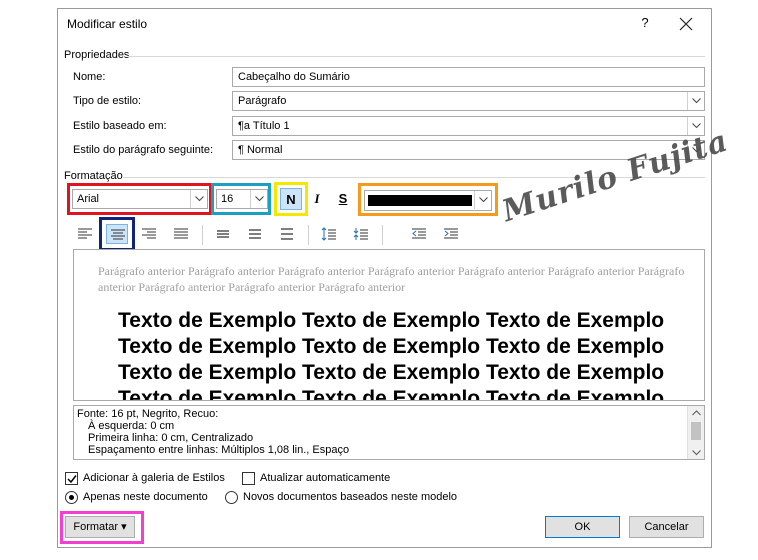  Describe the element at coordinates (645, 24) in the screenshot. I see `help-button: ?` at that location.